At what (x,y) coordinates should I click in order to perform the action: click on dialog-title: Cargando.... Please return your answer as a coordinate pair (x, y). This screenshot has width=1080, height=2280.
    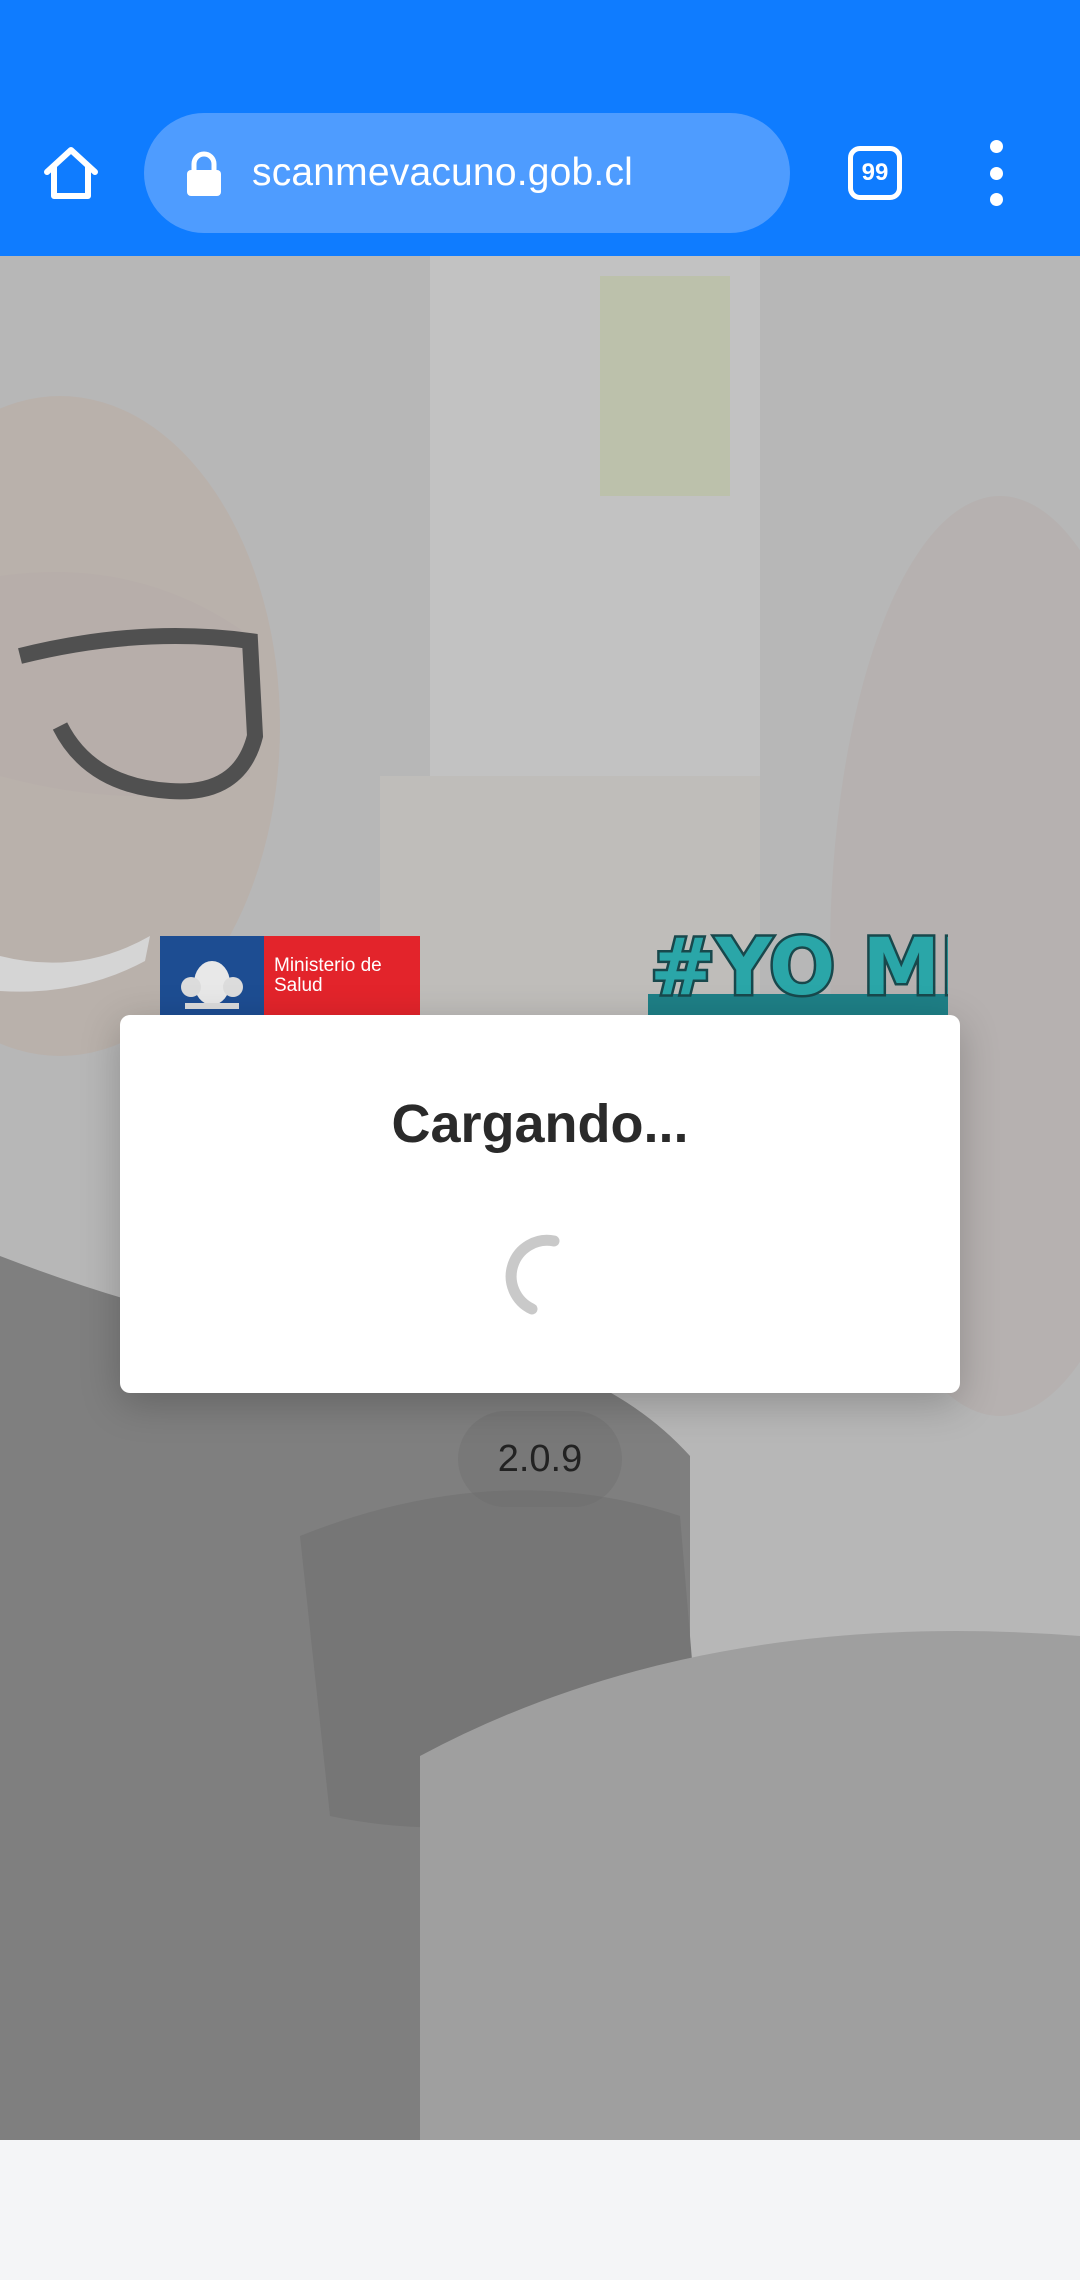
    Looking at the image, I should click on (540, 1124).